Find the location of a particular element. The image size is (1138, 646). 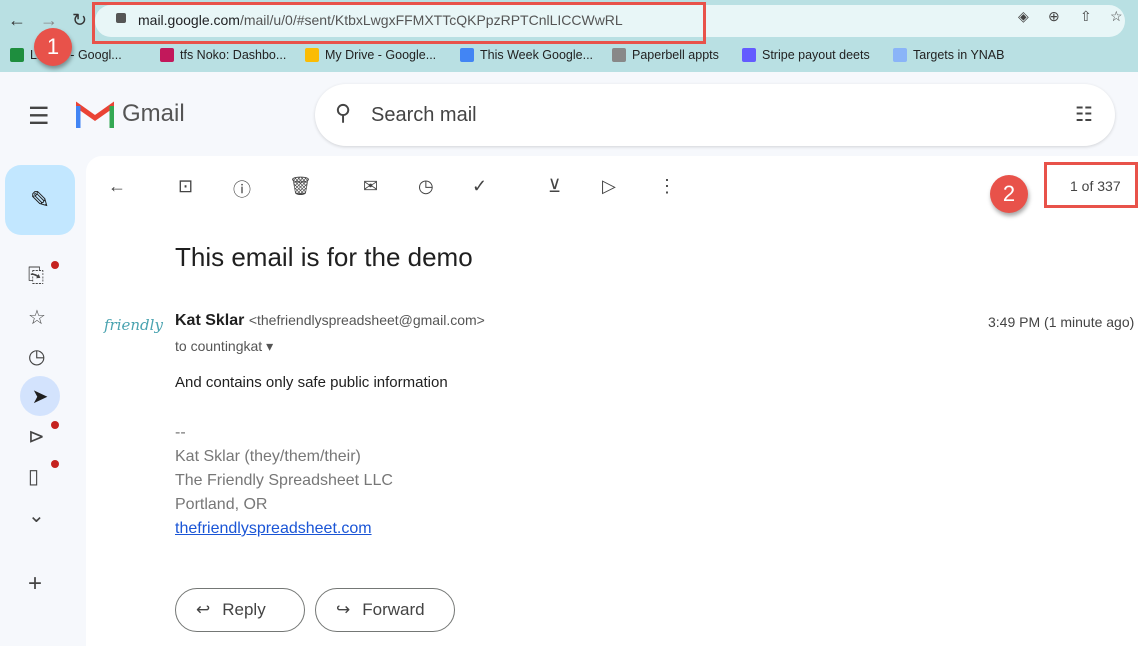

zoom-icon: ⊕ is located at coordinates (1054, 16).